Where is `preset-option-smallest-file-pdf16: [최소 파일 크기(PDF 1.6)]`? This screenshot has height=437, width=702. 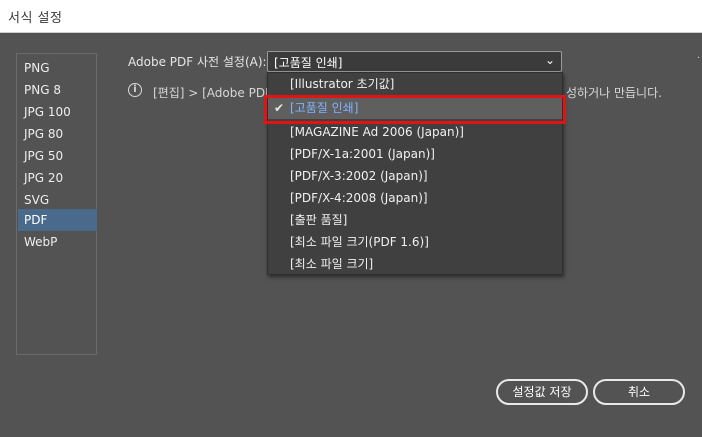 preset-option-smallest-file-pdf16: [최소 파일 크기(PDF 1.6)] is located at coordinates (415, 242).